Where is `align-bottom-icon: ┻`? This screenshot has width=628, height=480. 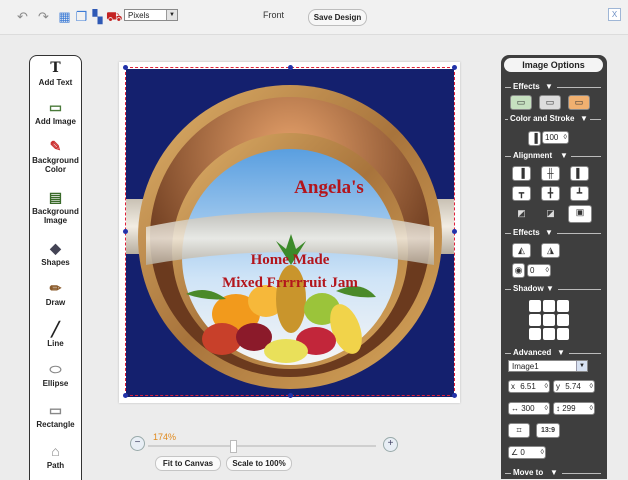 align-bottom-icon: ┻ is located at coordinates (579, 193).